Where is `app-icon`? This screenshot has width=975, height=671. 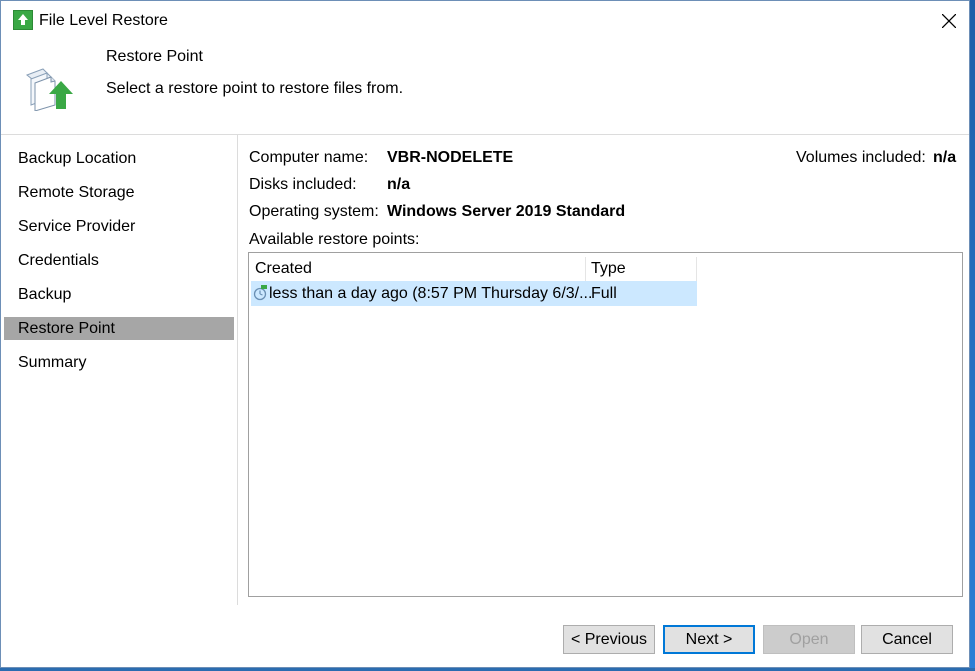
app-icon is located at coordinates (23, 20).